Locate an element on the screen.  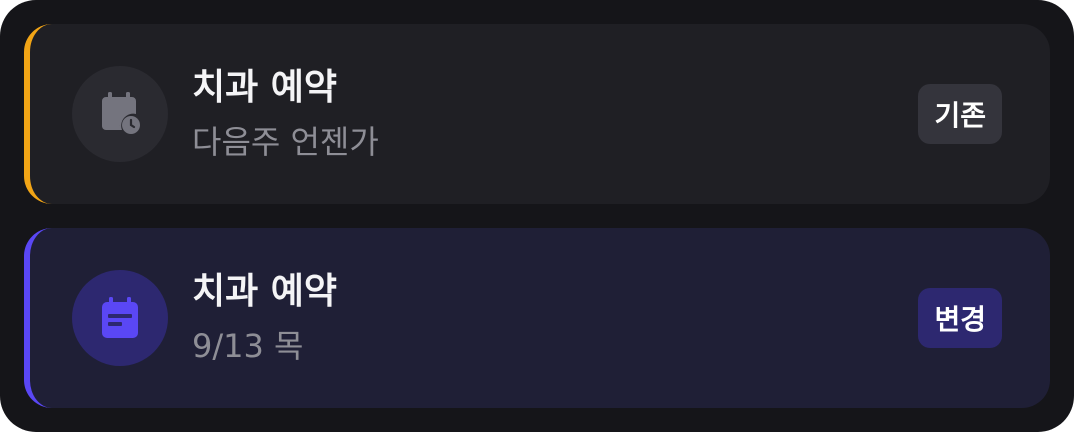
calendar-clock-icon is located at coordinates (120, 114).